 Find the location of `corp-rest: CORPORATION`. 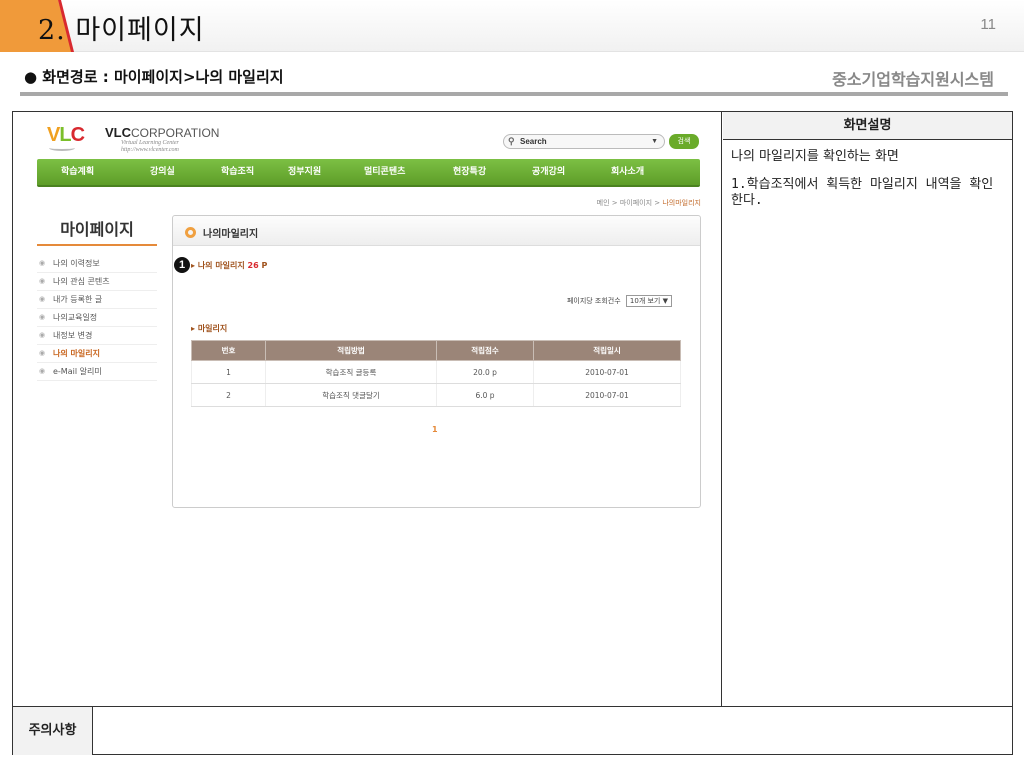

corp-rest: CORPORATION is located at coordinates (175, 133).